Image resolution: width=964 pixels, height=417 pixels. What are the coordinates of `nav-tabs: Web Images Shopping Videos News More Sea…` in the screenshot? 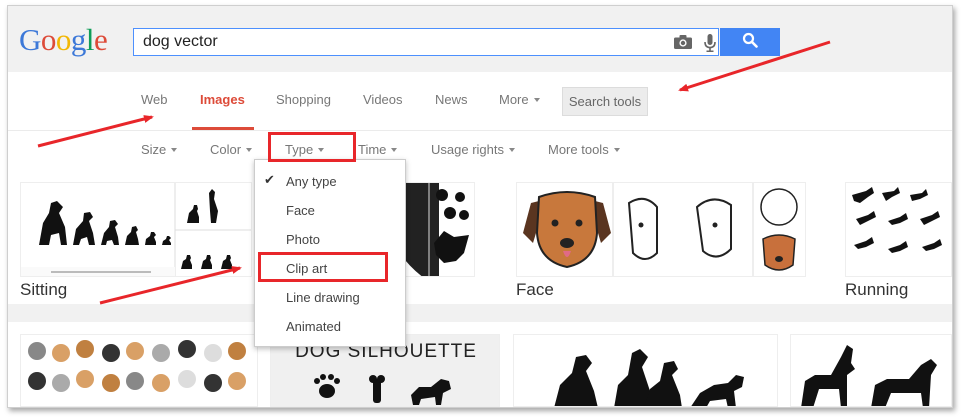 It's located at (480, 101).